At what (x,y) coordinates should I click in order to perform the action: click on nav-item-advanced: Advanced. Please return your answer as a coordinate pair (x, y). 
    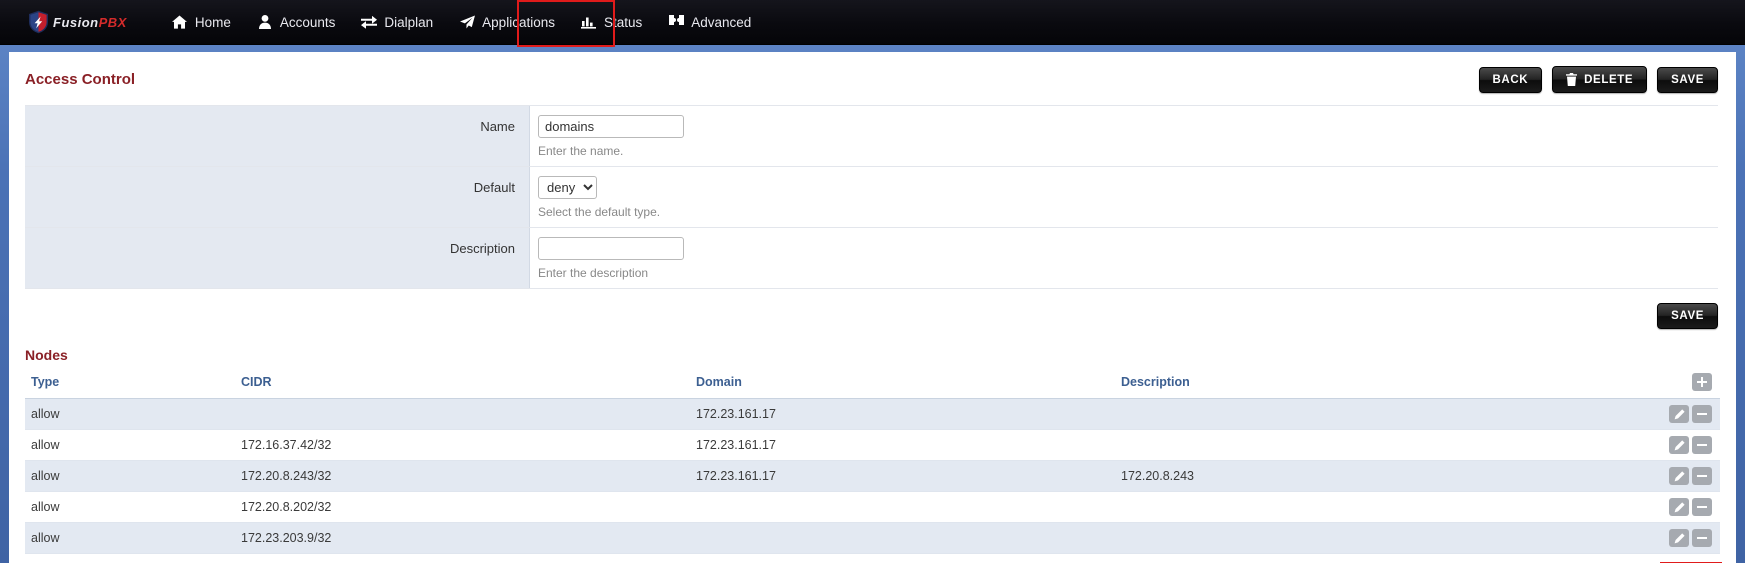
    Looking at the image, I should click on (709, 22).